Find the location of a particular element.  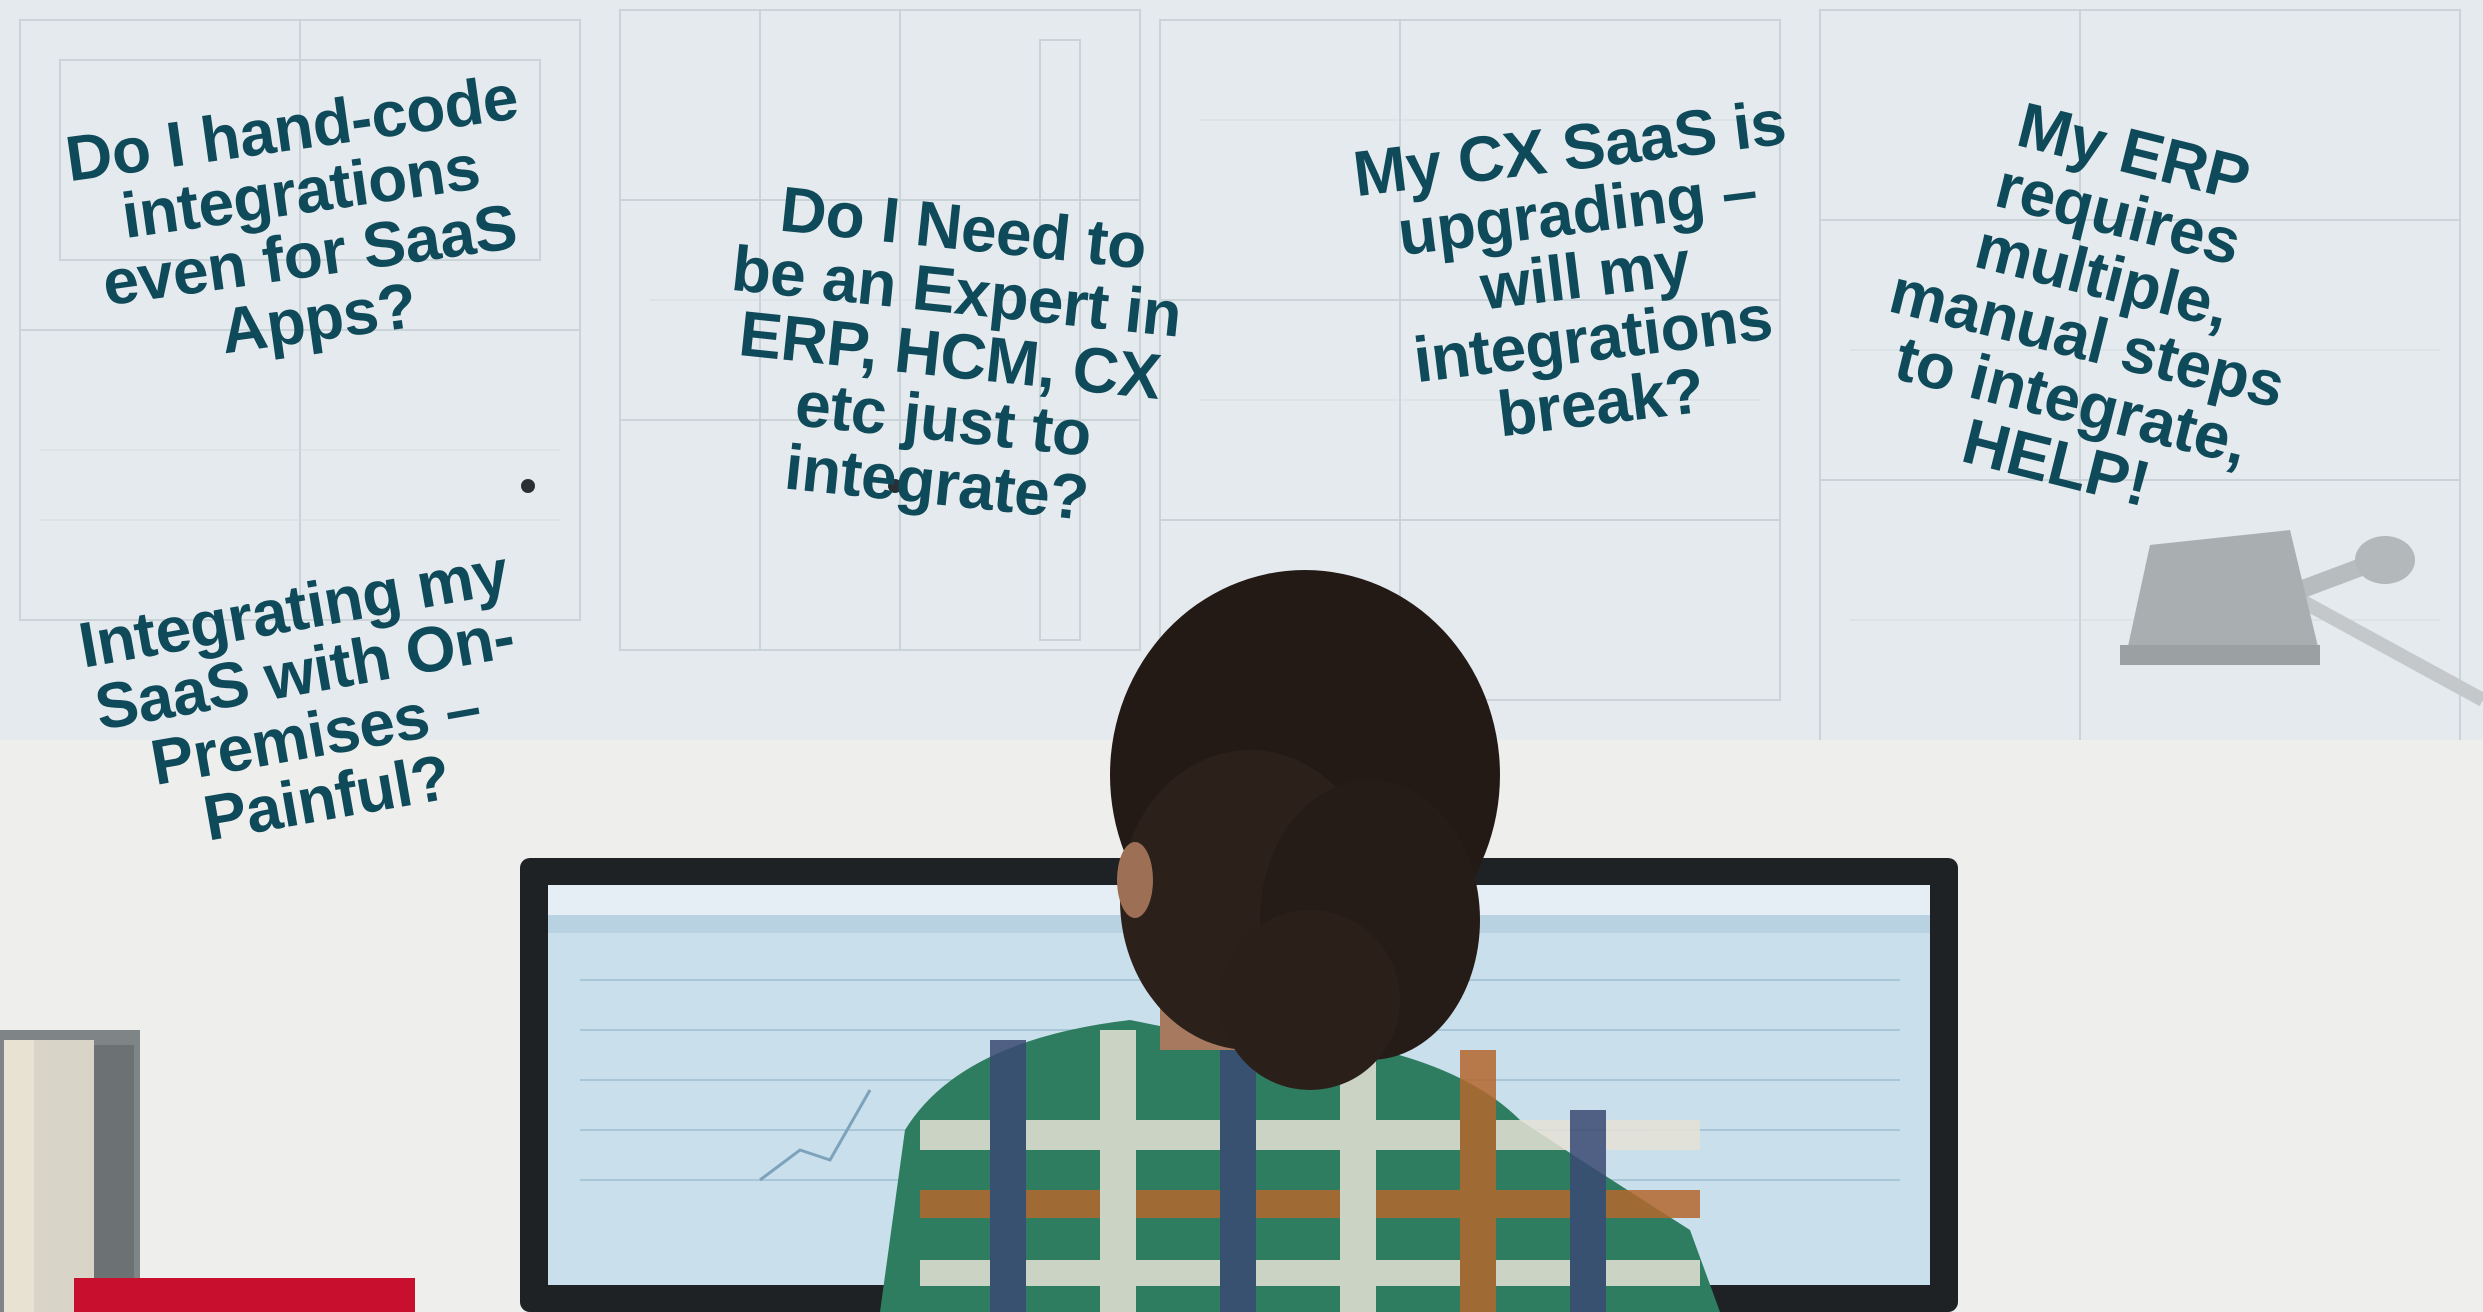

binder-shelf is located at coordinates (70, 1171).